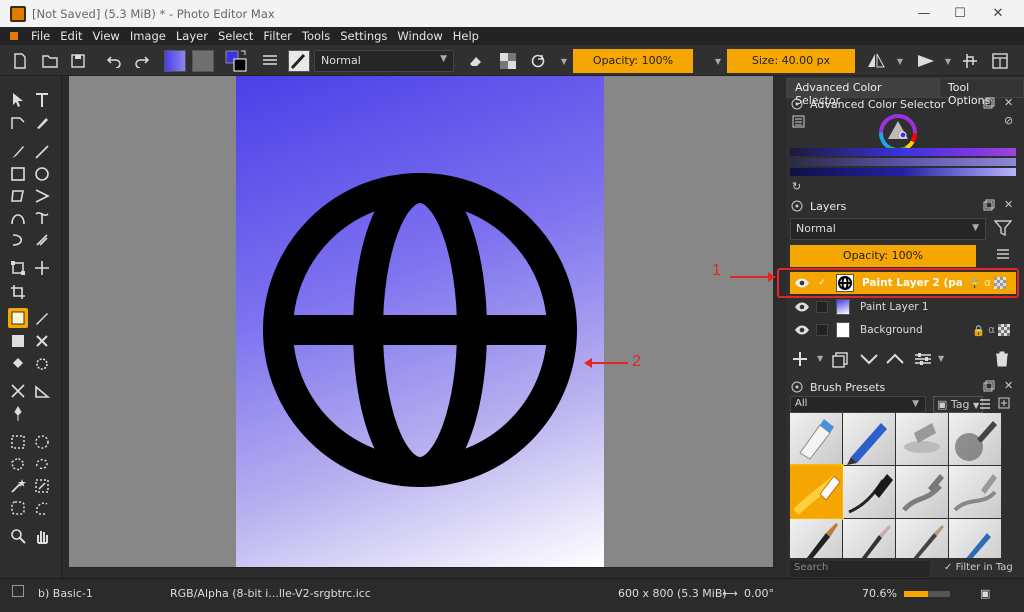 The width and height of the screenshot is (1024, 612). I want to click on color-settings-icon, so click(798, 121).